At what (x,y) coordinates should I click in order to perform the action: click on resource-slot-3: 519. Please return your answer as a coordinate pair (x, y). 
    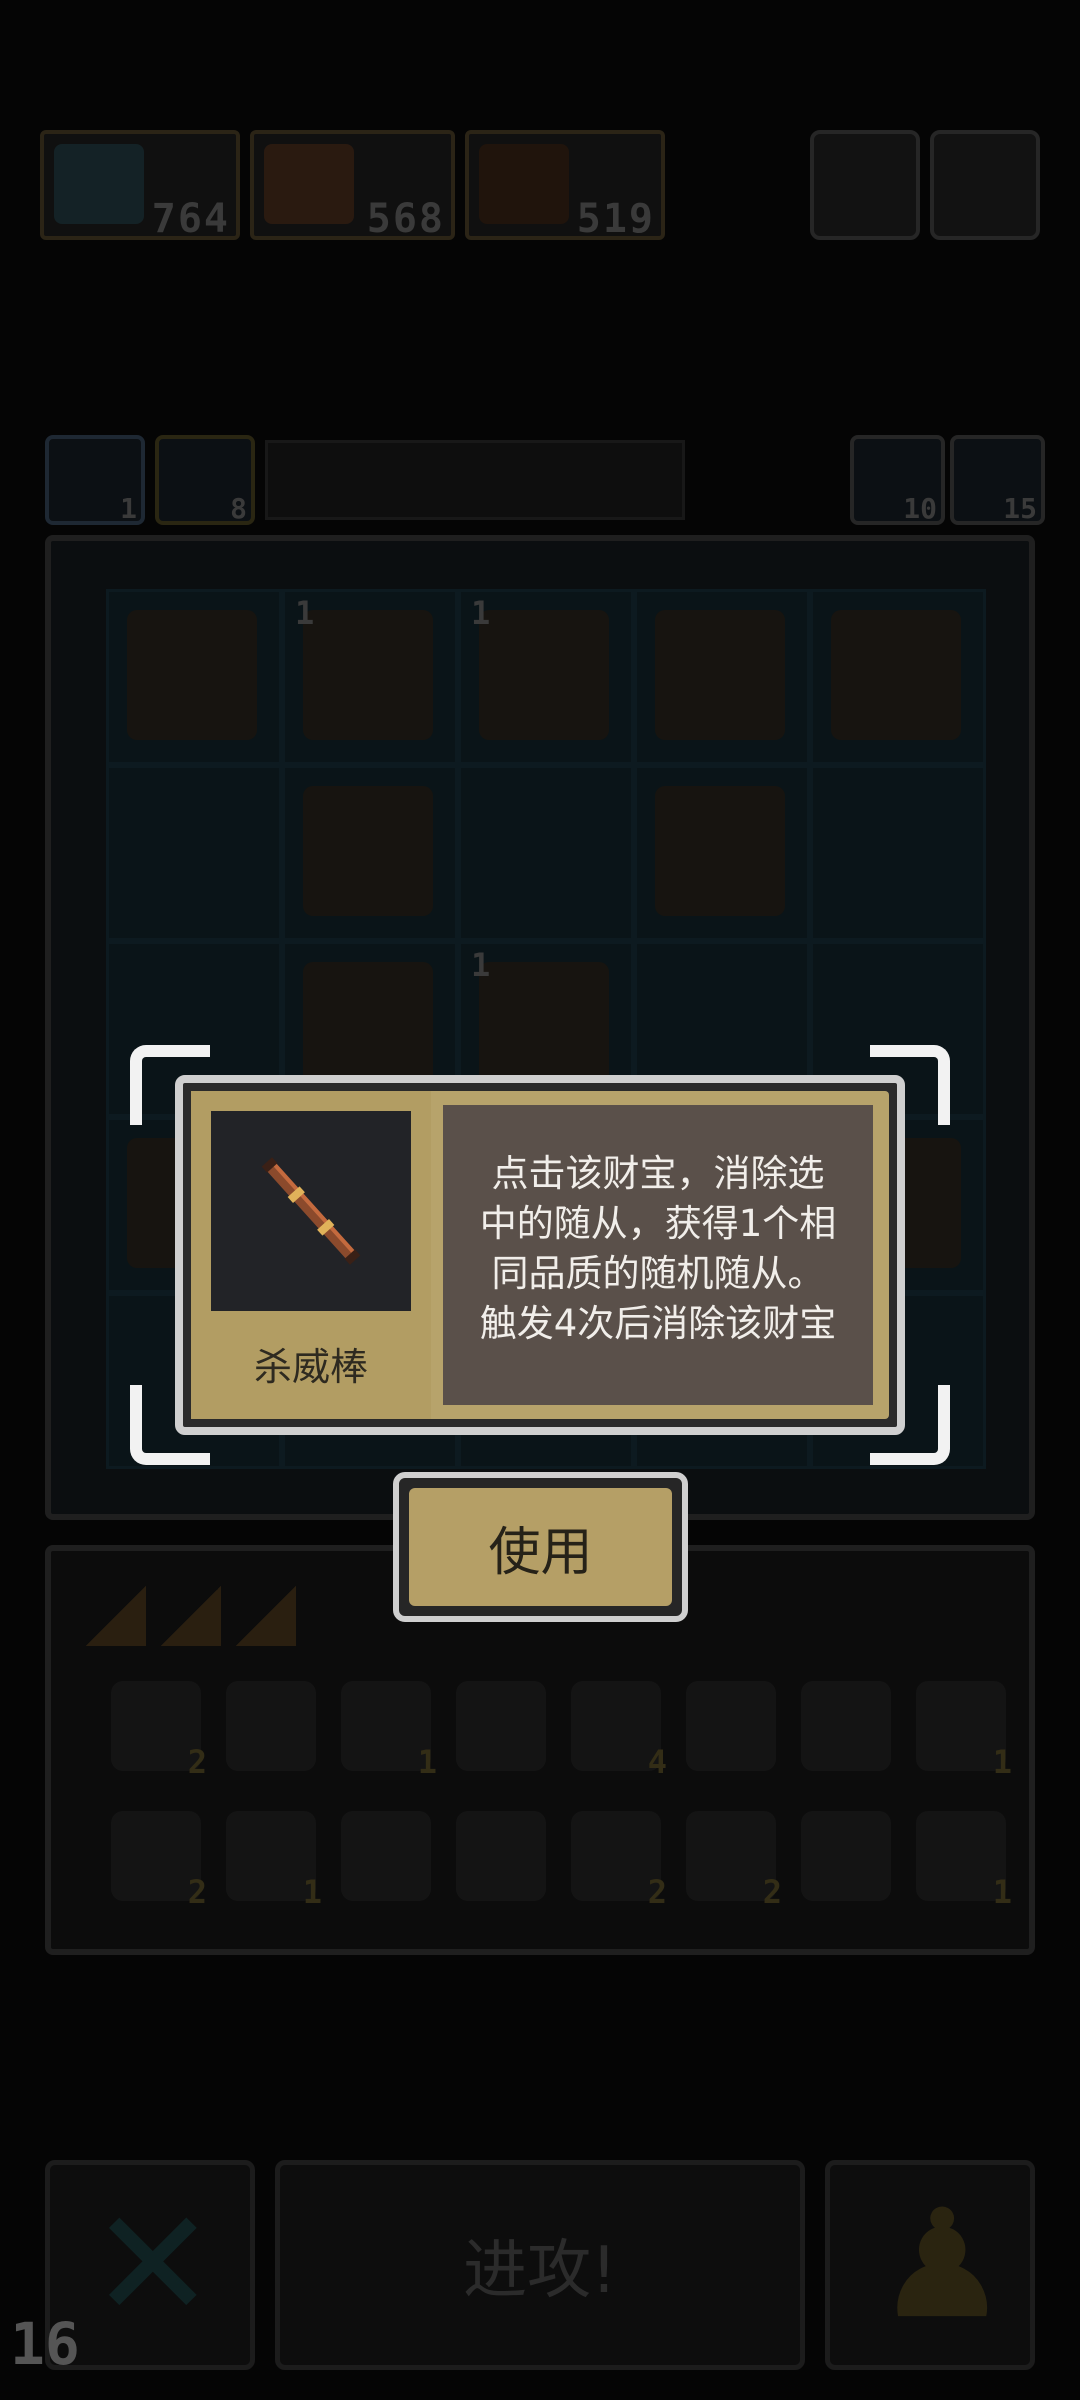
    Looking at the image, I should click on (565, 186).